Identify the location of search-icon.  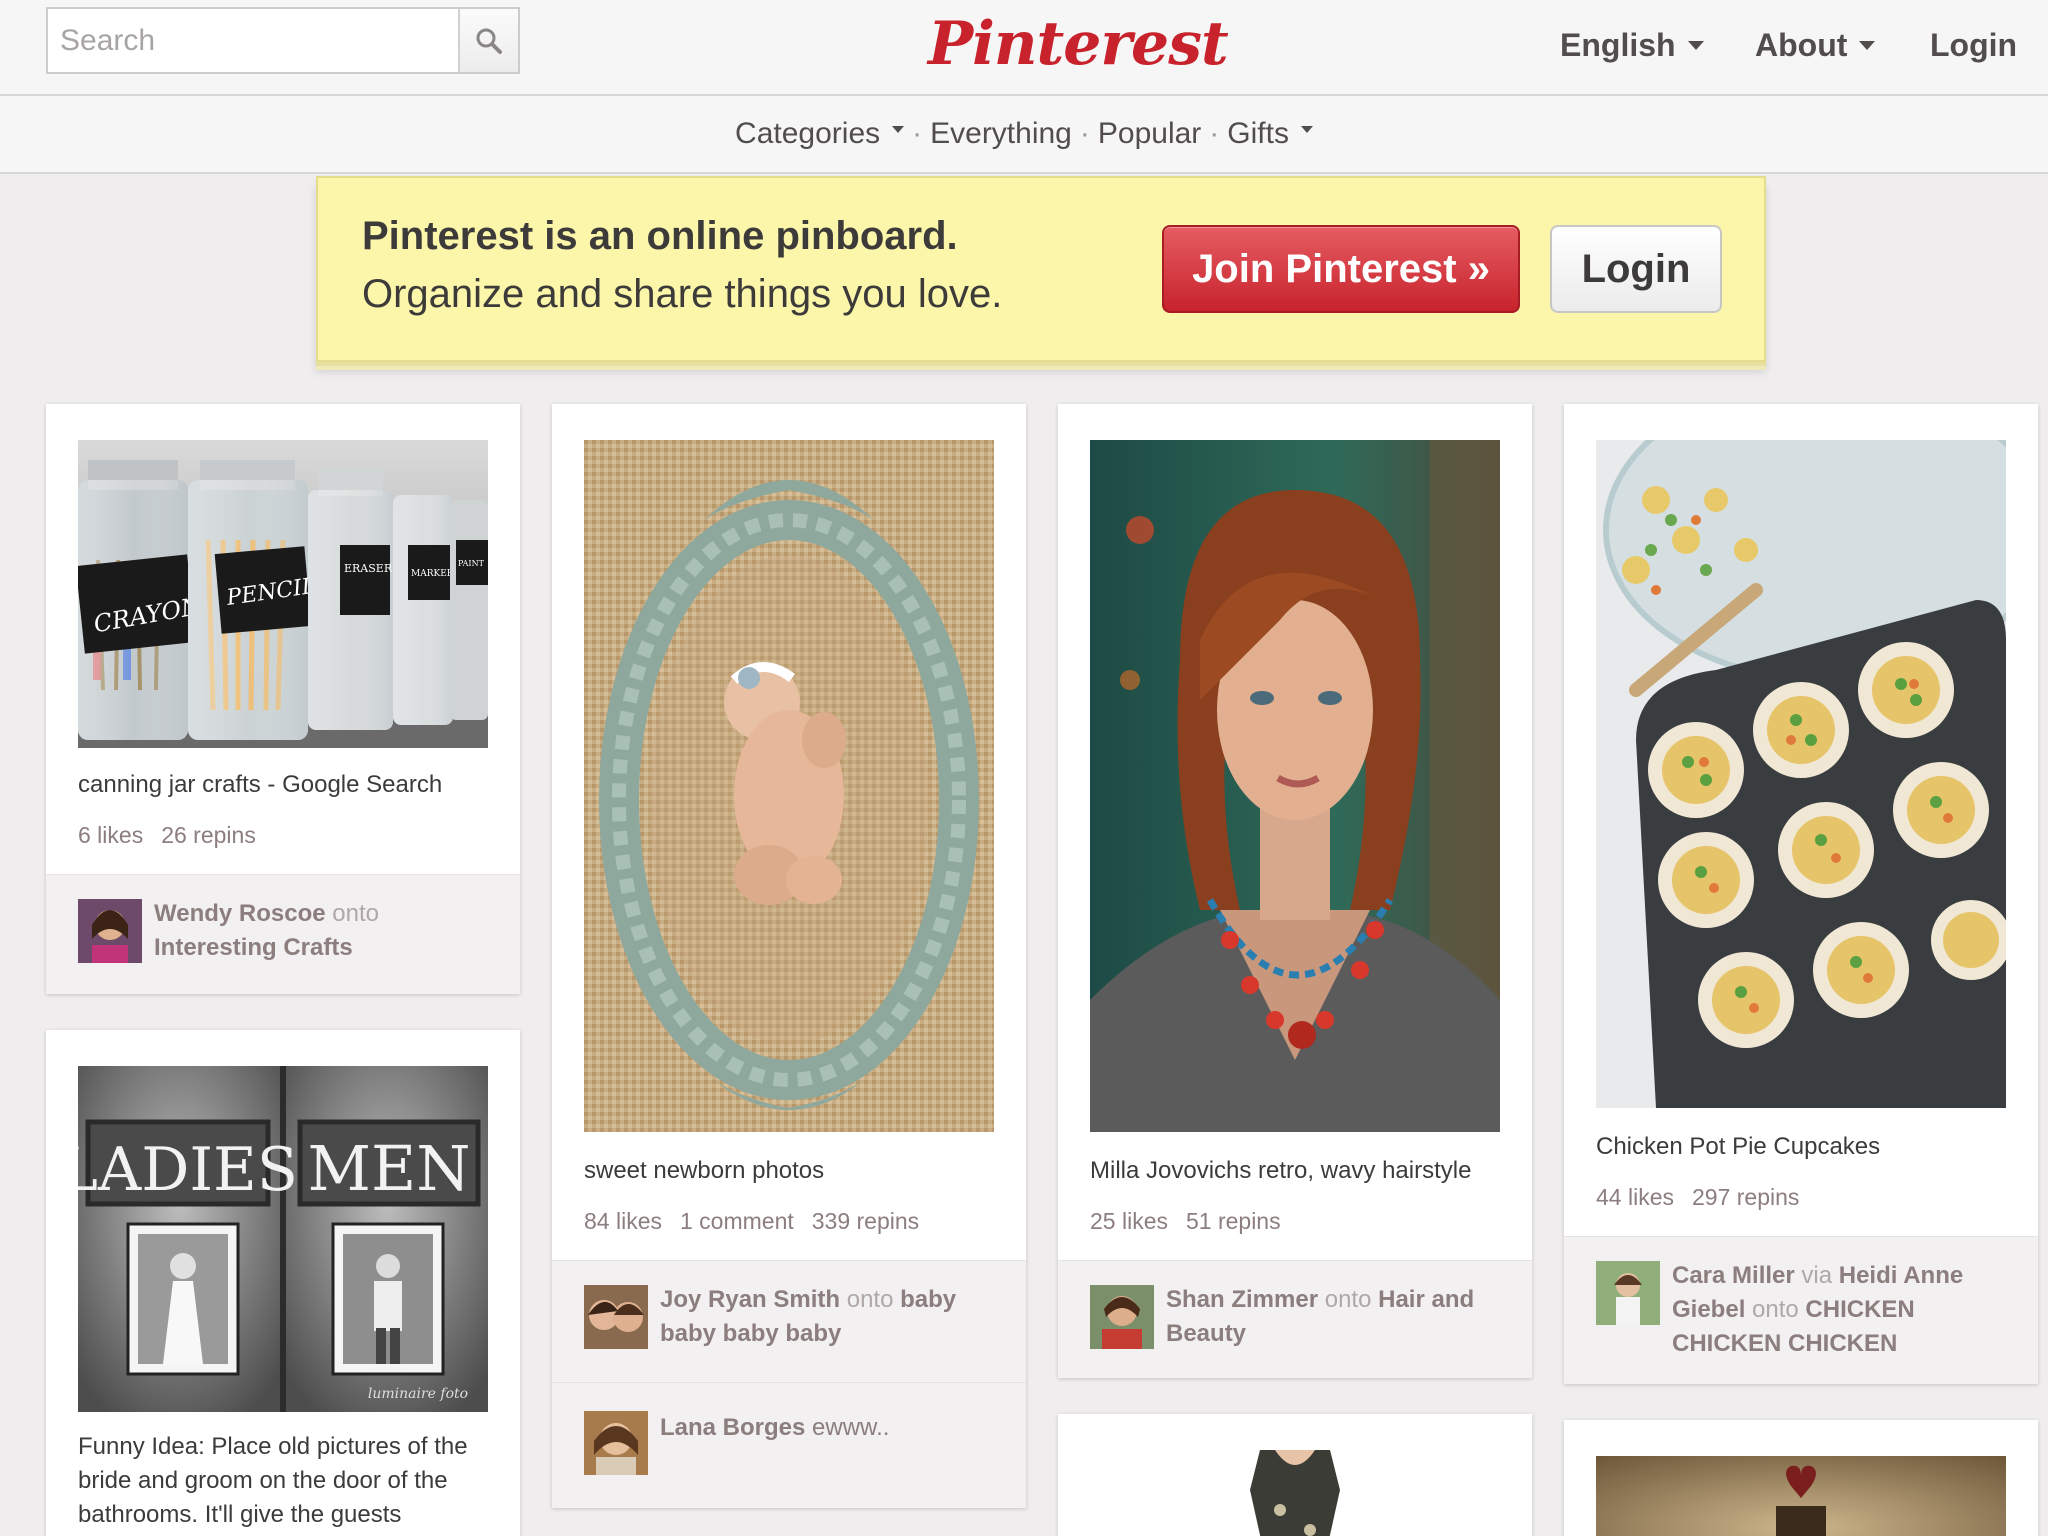
(489, 41).